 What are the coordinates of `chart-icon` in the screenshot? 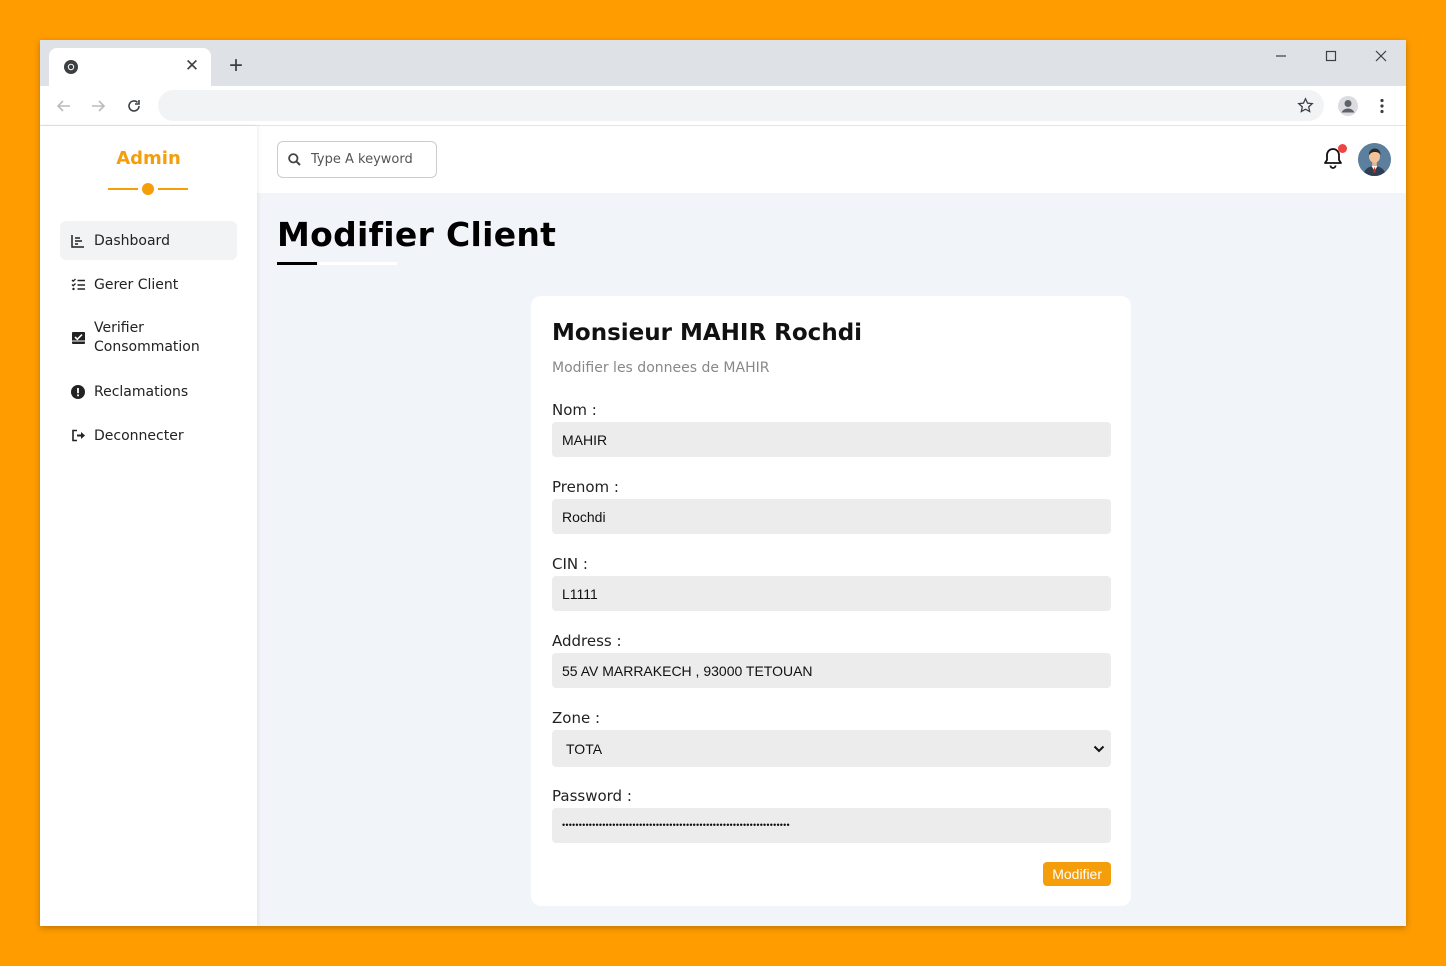 It's located at (78, 241).